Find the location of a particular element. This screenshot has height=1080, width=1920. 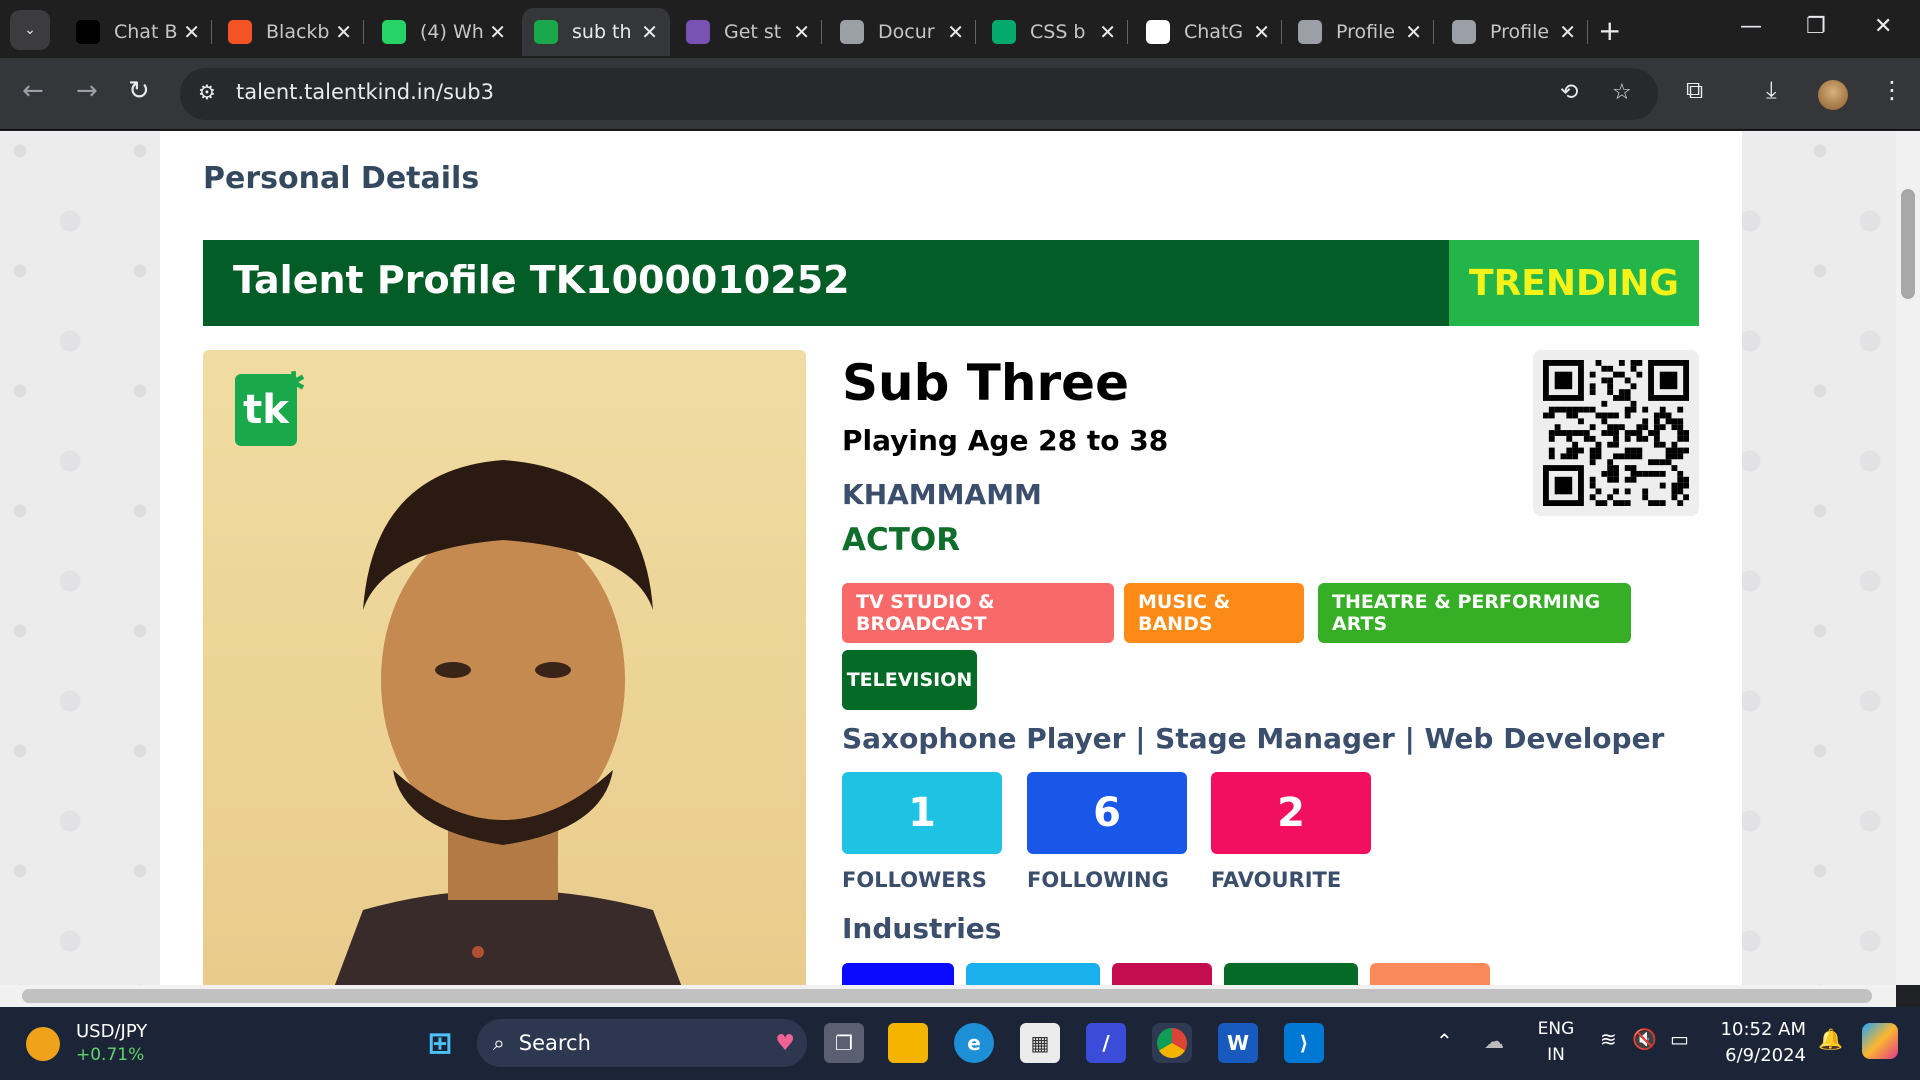

clock-date: 6/9/2024 is located at coordinates (1765, 1055).